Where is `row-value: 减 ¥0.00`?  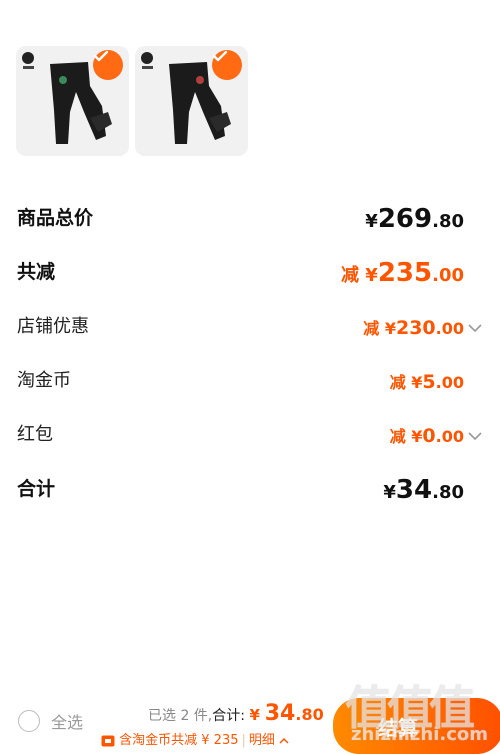 row-value: 减 ¥0.00 is located at coordinates (426, 436).